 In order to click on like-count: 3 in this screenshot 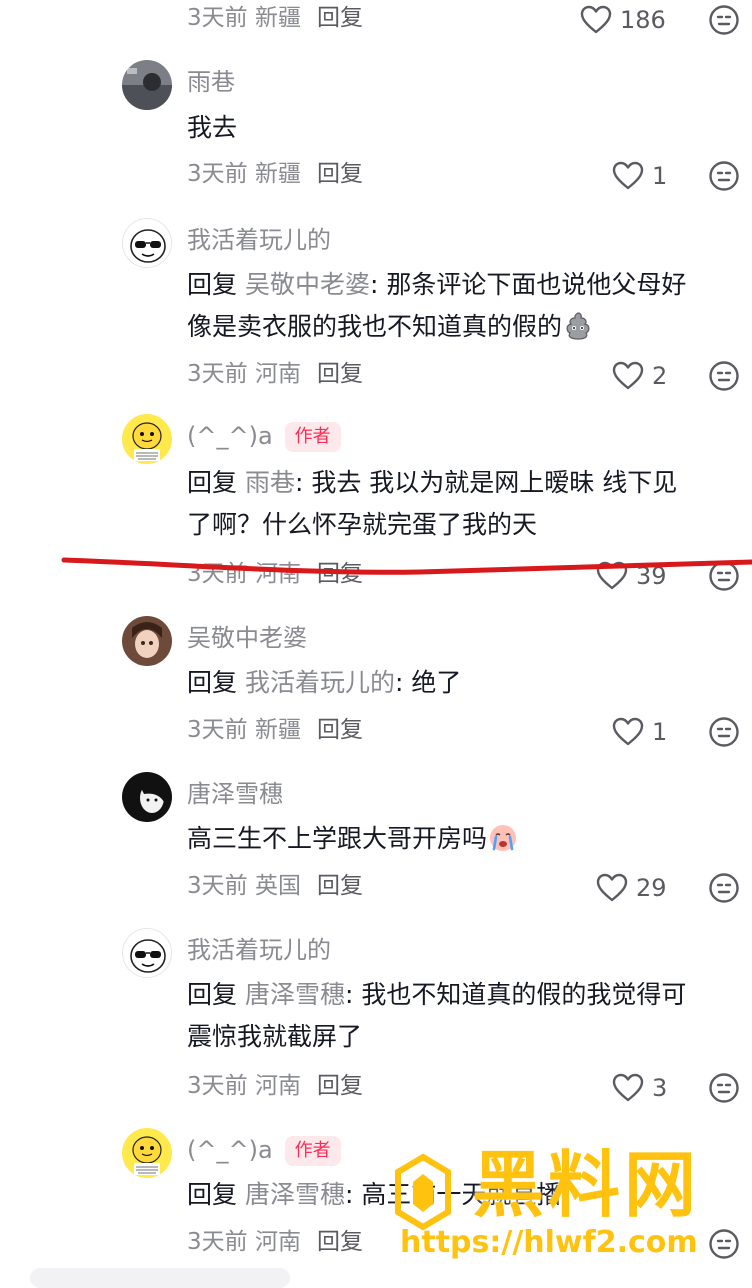, I will do `click(660, 1088)`.